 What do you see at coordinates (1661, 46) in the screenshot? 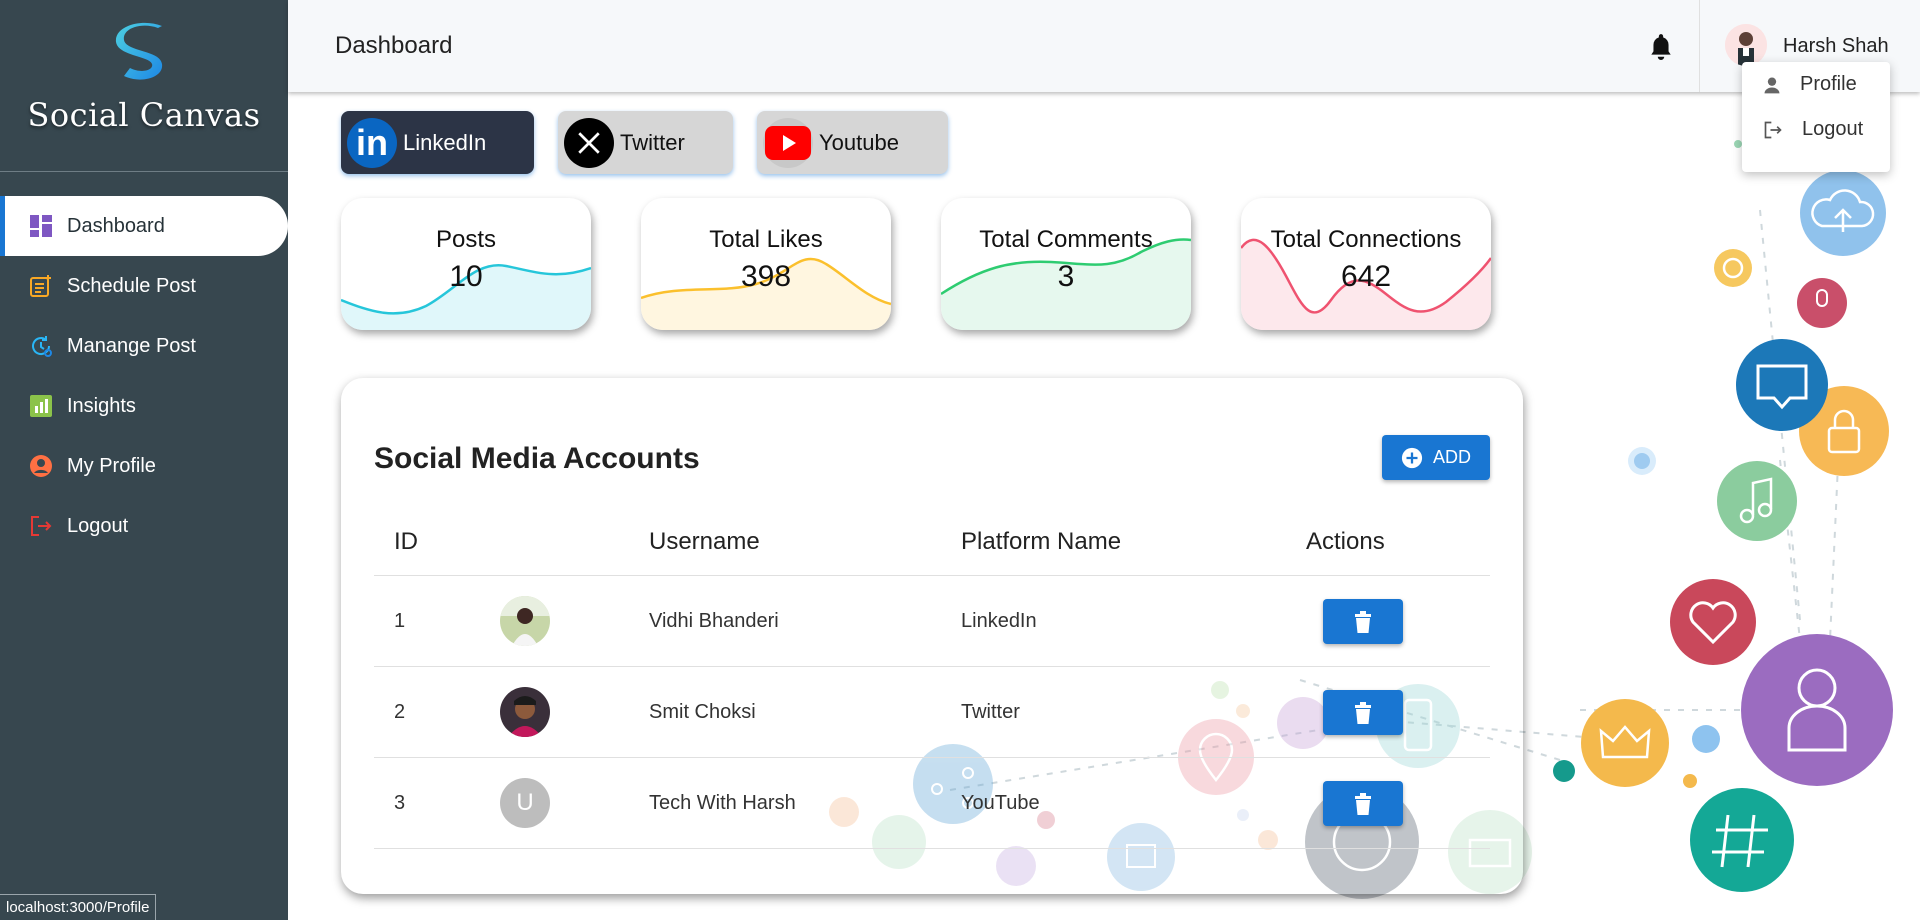
I see `notification-bell-icon` at bounding box center [1661, 46].